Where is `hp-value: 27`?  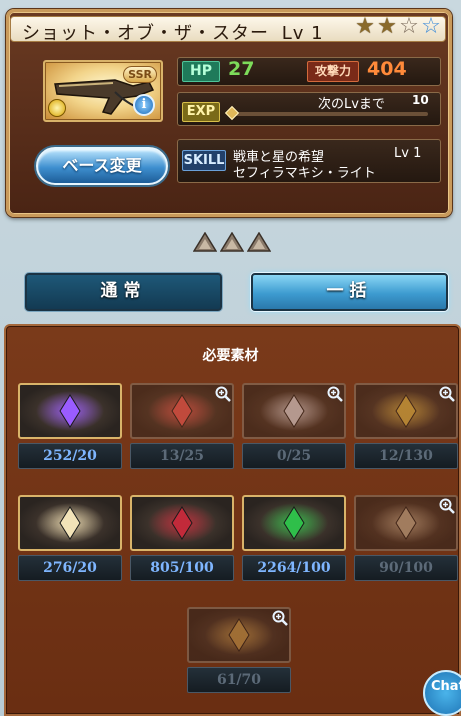 hp-value: 27 is located at coordinates (241, 69).